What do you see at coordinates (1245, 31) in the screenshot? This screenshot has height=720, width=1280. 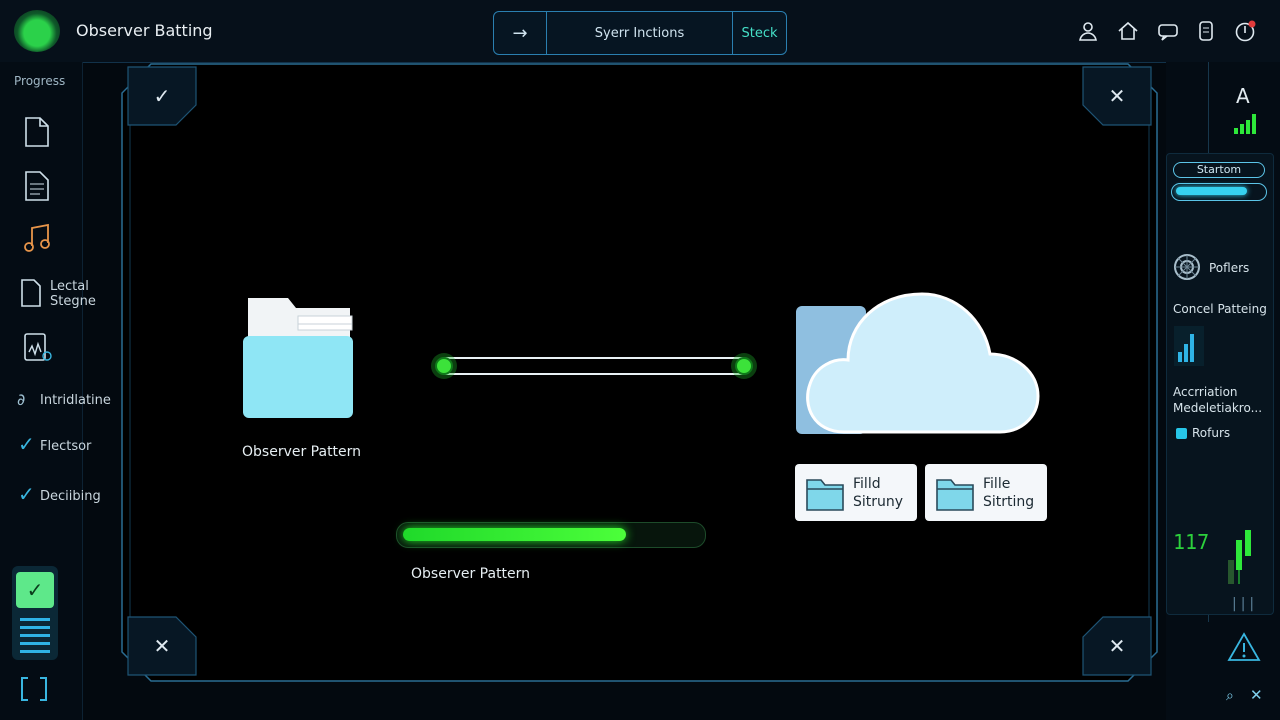 I see `power-icon` at bounding box center [1245, 31].